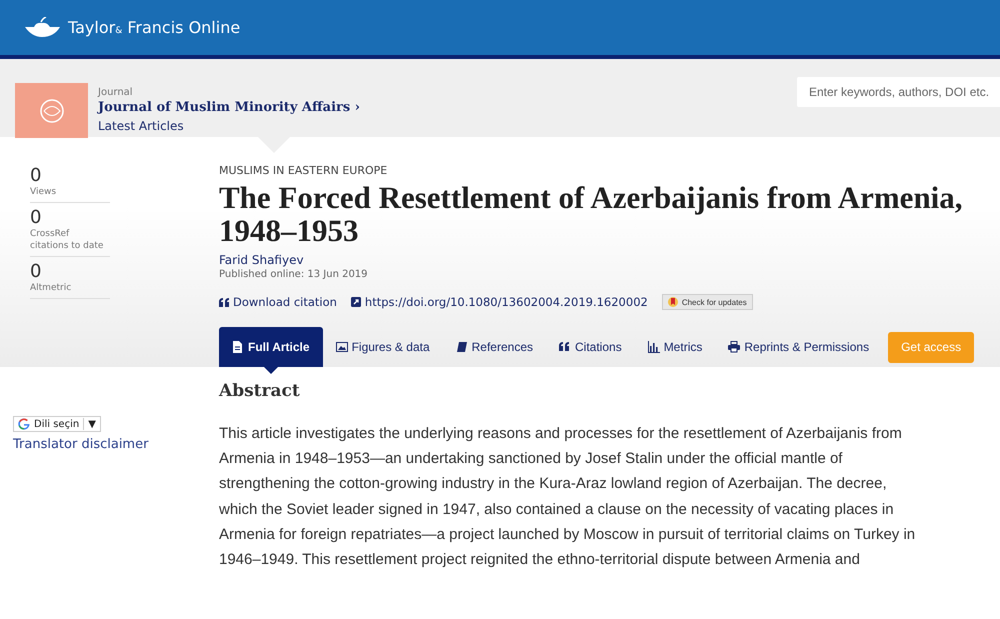  Describe the element at coordinates (260, 391) in the screenshot. I see `abstract-heading: Abstract` at that location.